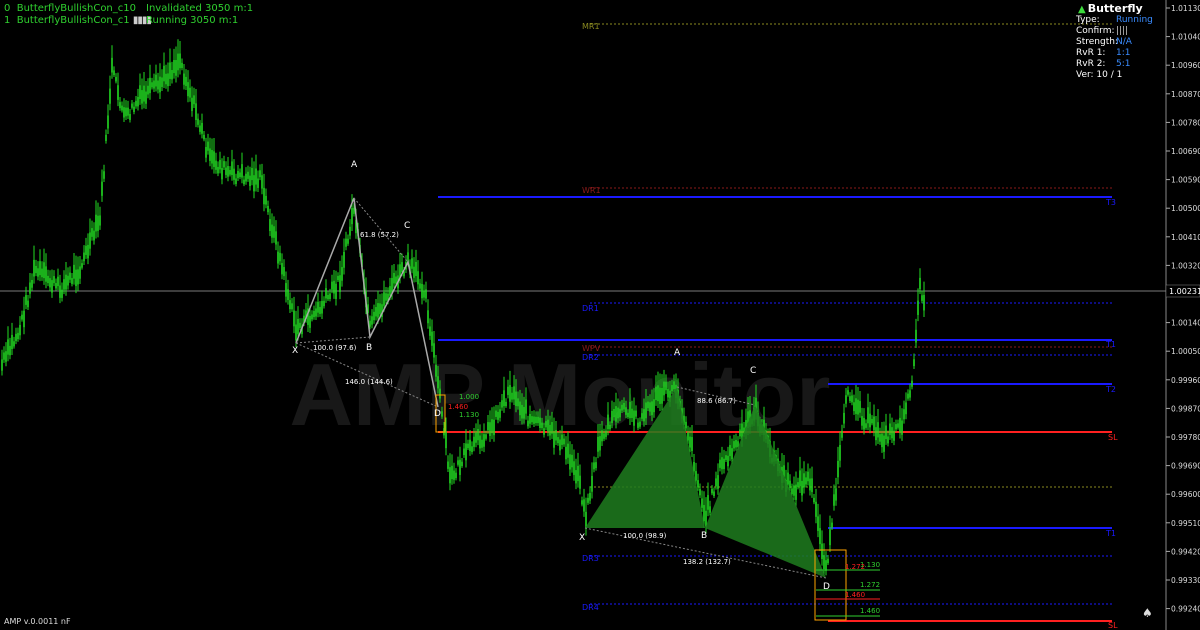 Image resolution: width=1200 pixels, height=630 pixels. What do you see at coordinates (1124, 20) in the screenshot?
I see `info-row-type: Type: Running` at bounding box center [1124, 20].